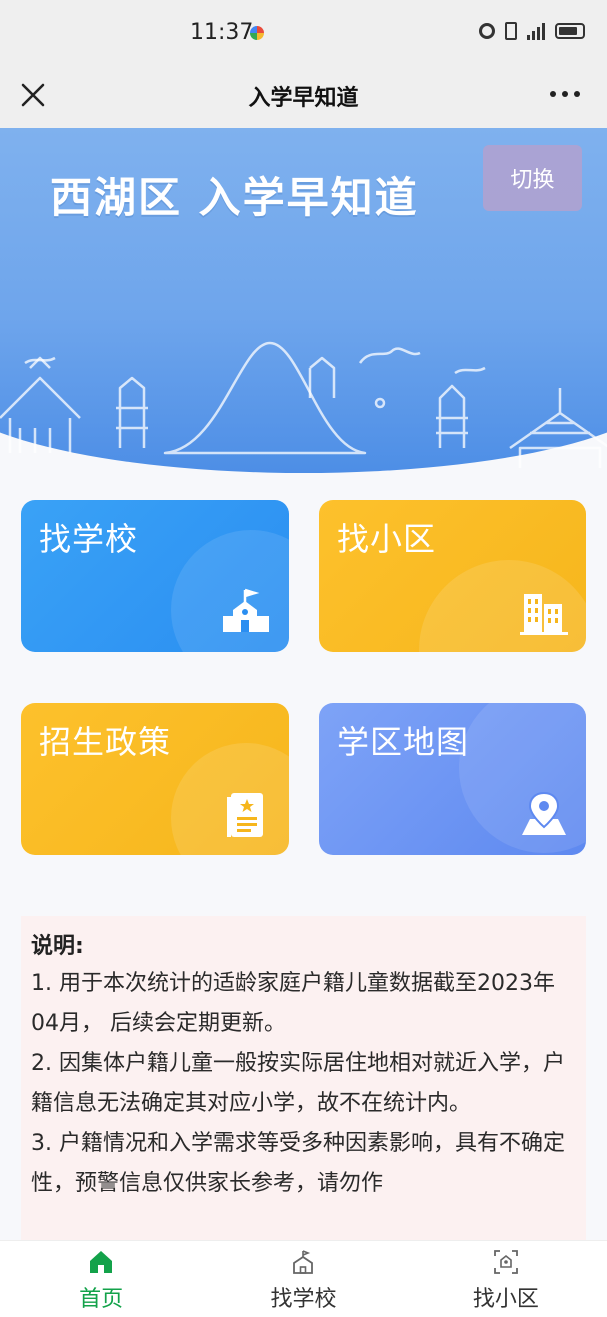 Image resolution: width=607 pixels, height=1317 pixels. I want to click on status-time: 11:37, so click(222, 32).